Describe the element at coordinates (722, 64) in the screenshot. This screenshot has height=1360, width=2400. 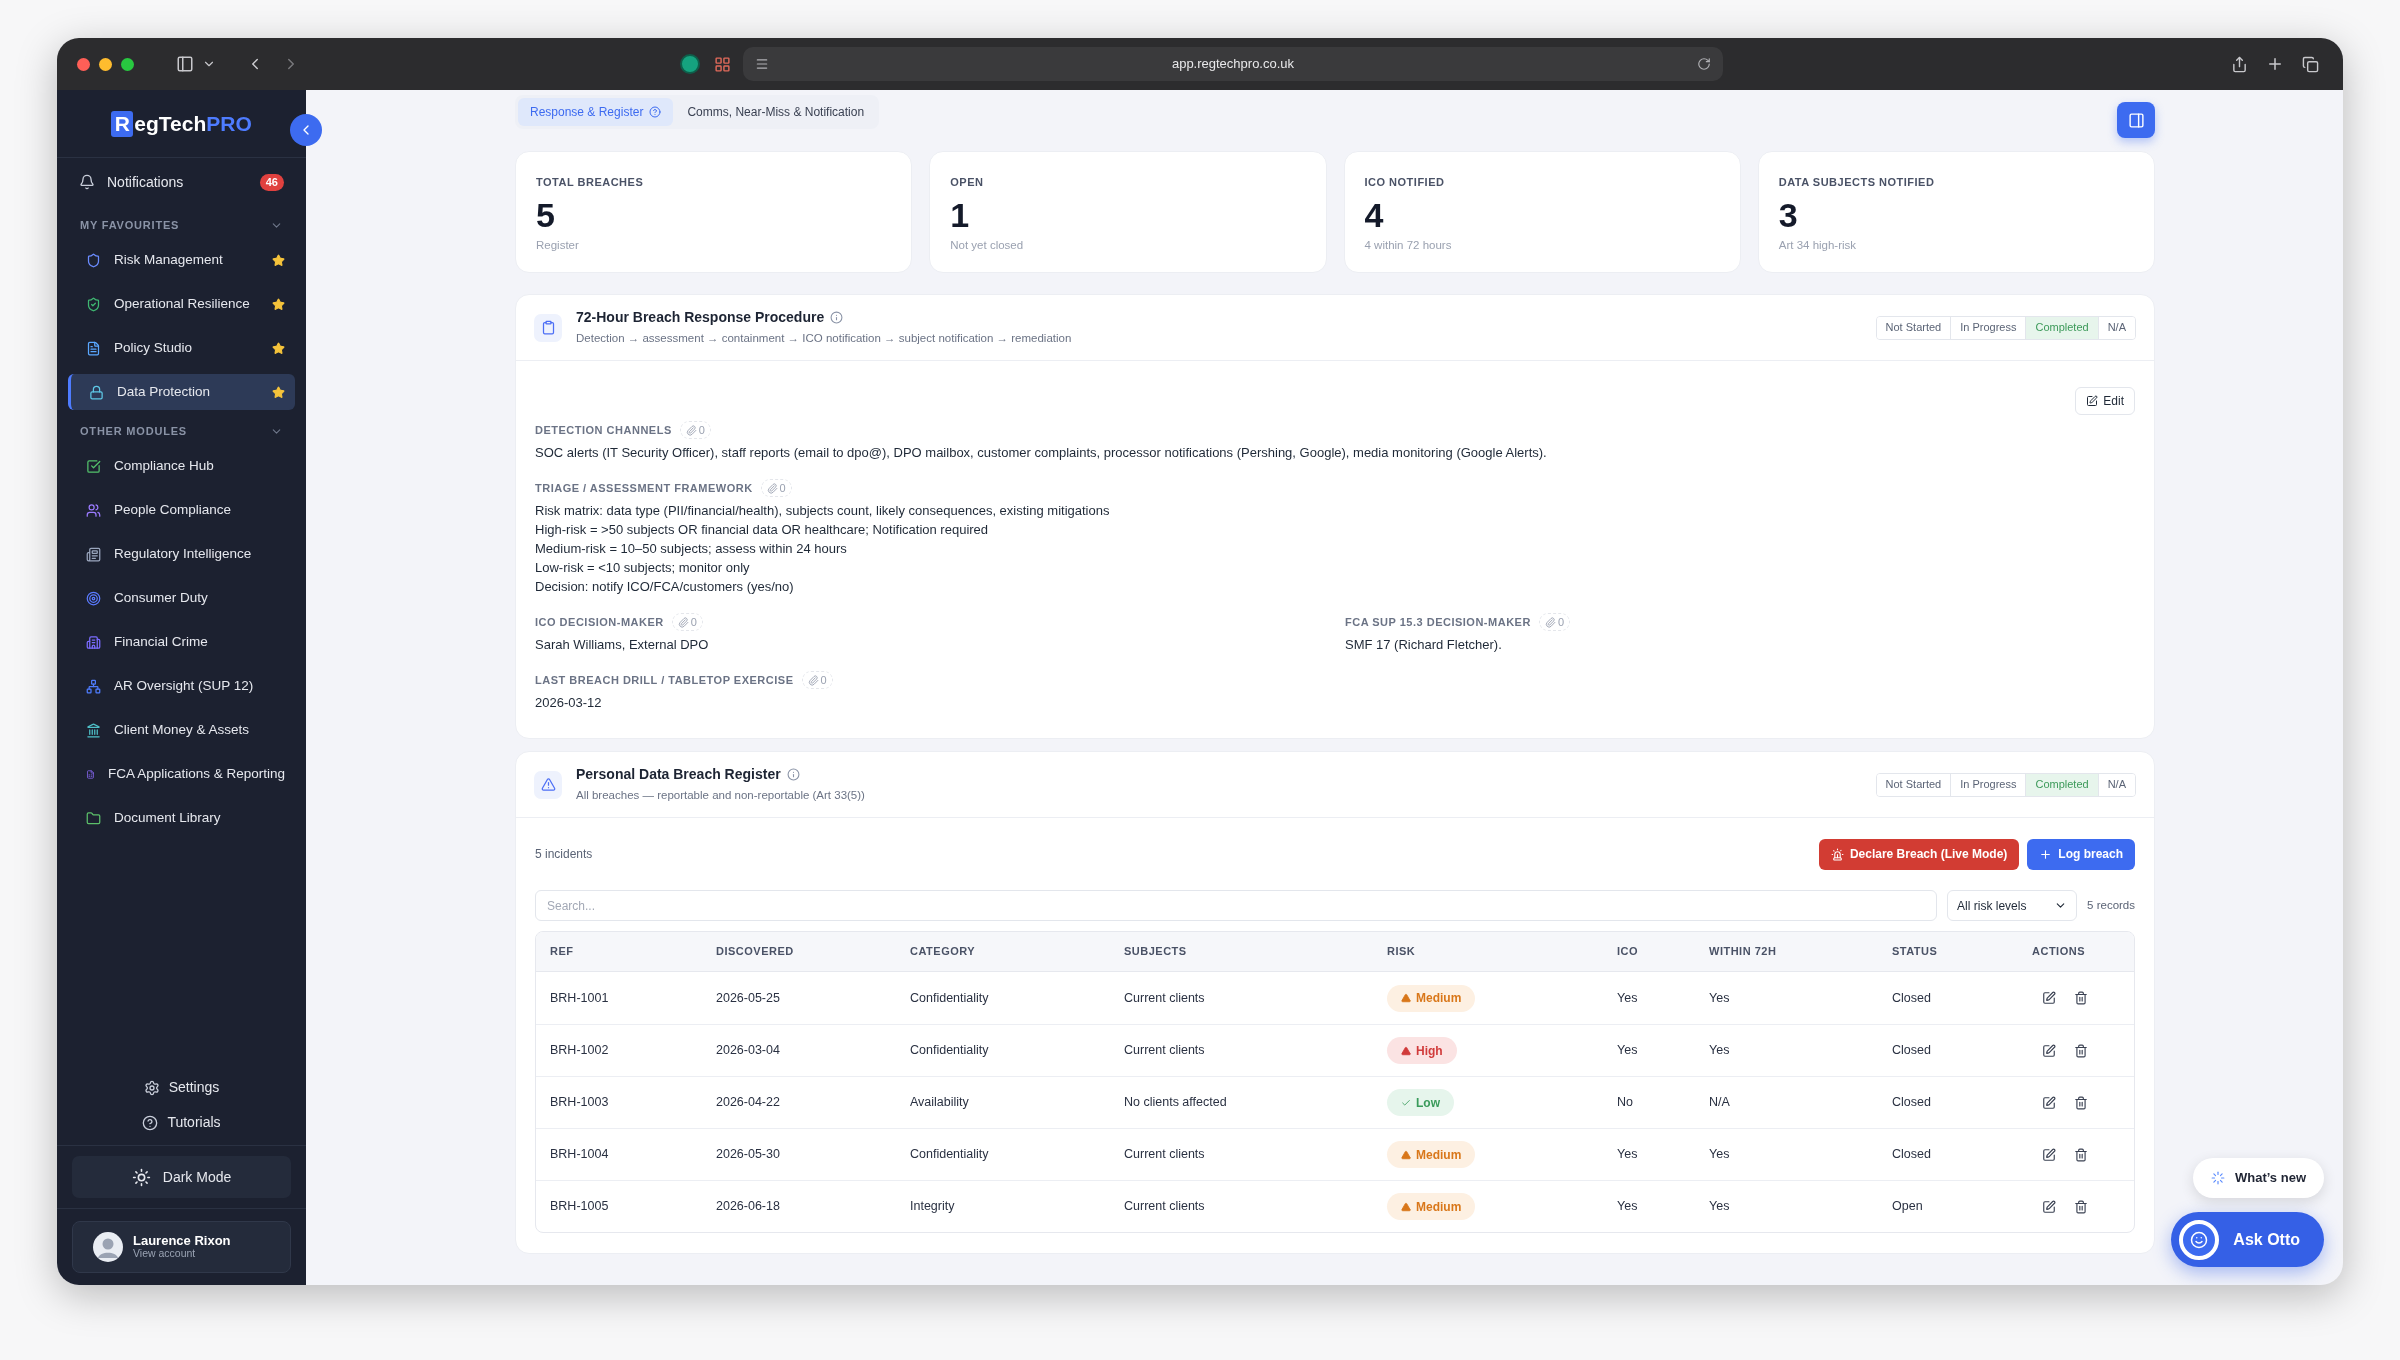
I see `apps-grid-icon` at that location.